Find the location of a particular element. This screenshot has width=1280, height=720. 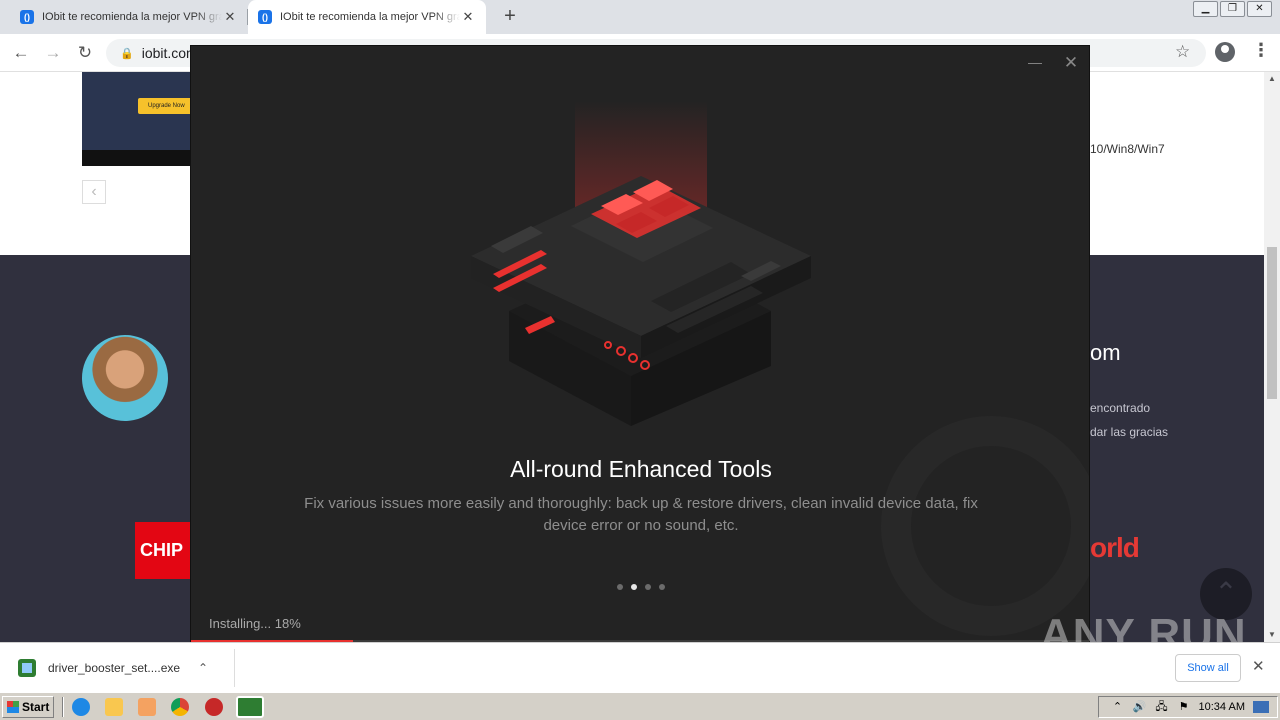

window-close-button: ✕ is located at coordinates (1259, 9).